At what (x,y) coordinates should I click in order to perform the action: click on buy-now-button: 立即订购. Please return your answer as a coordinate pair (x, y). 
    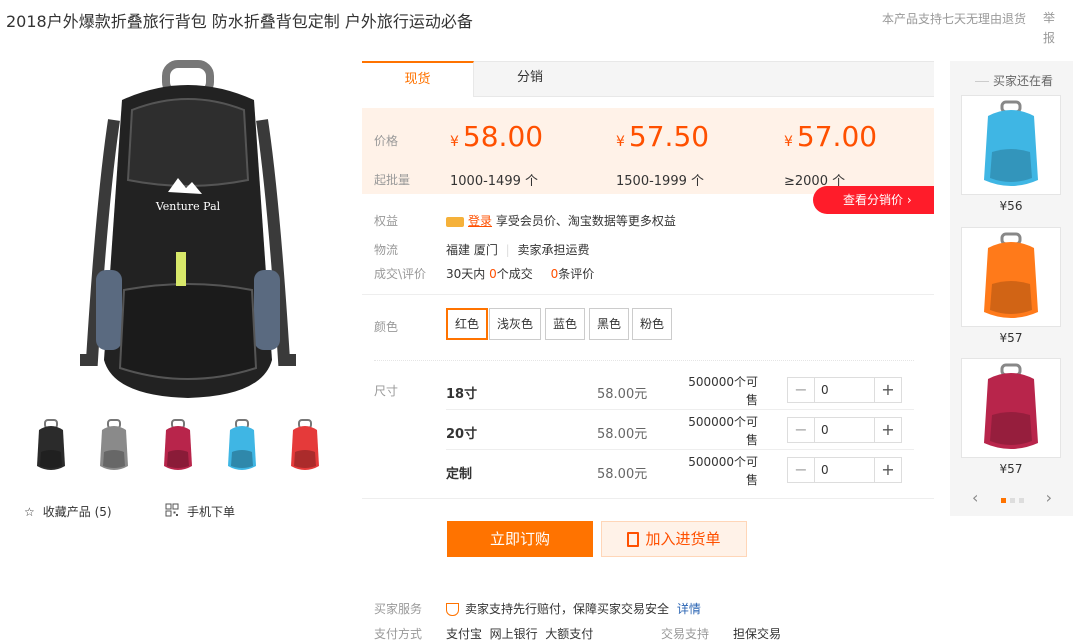
    Looking at the image, I should click on (520, 539).